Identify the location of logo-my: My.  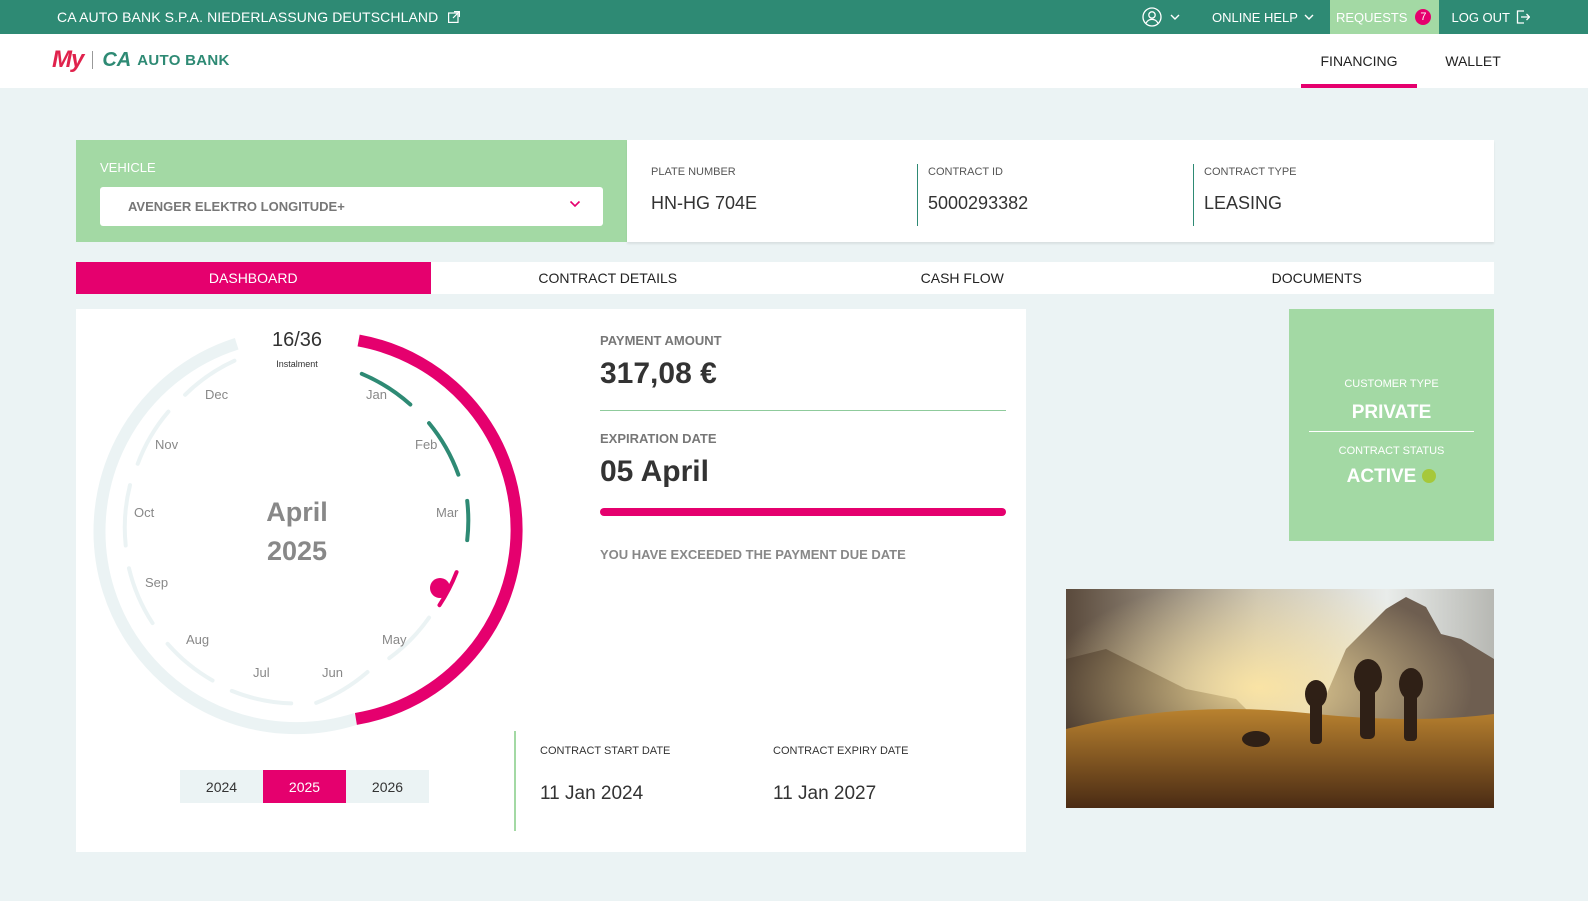
(68, 59).